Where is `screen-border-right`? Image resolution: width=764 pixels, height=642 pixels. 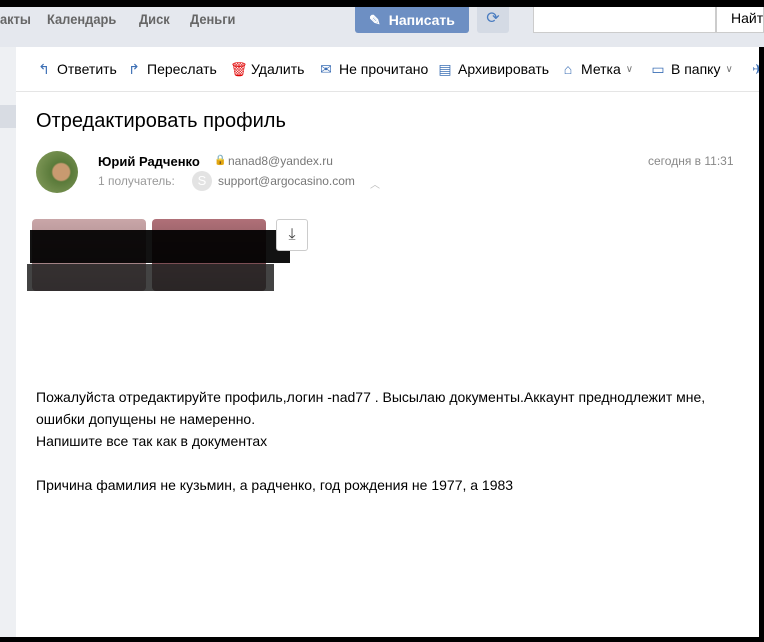
screen-border-right is located at coordinates (761, 344).